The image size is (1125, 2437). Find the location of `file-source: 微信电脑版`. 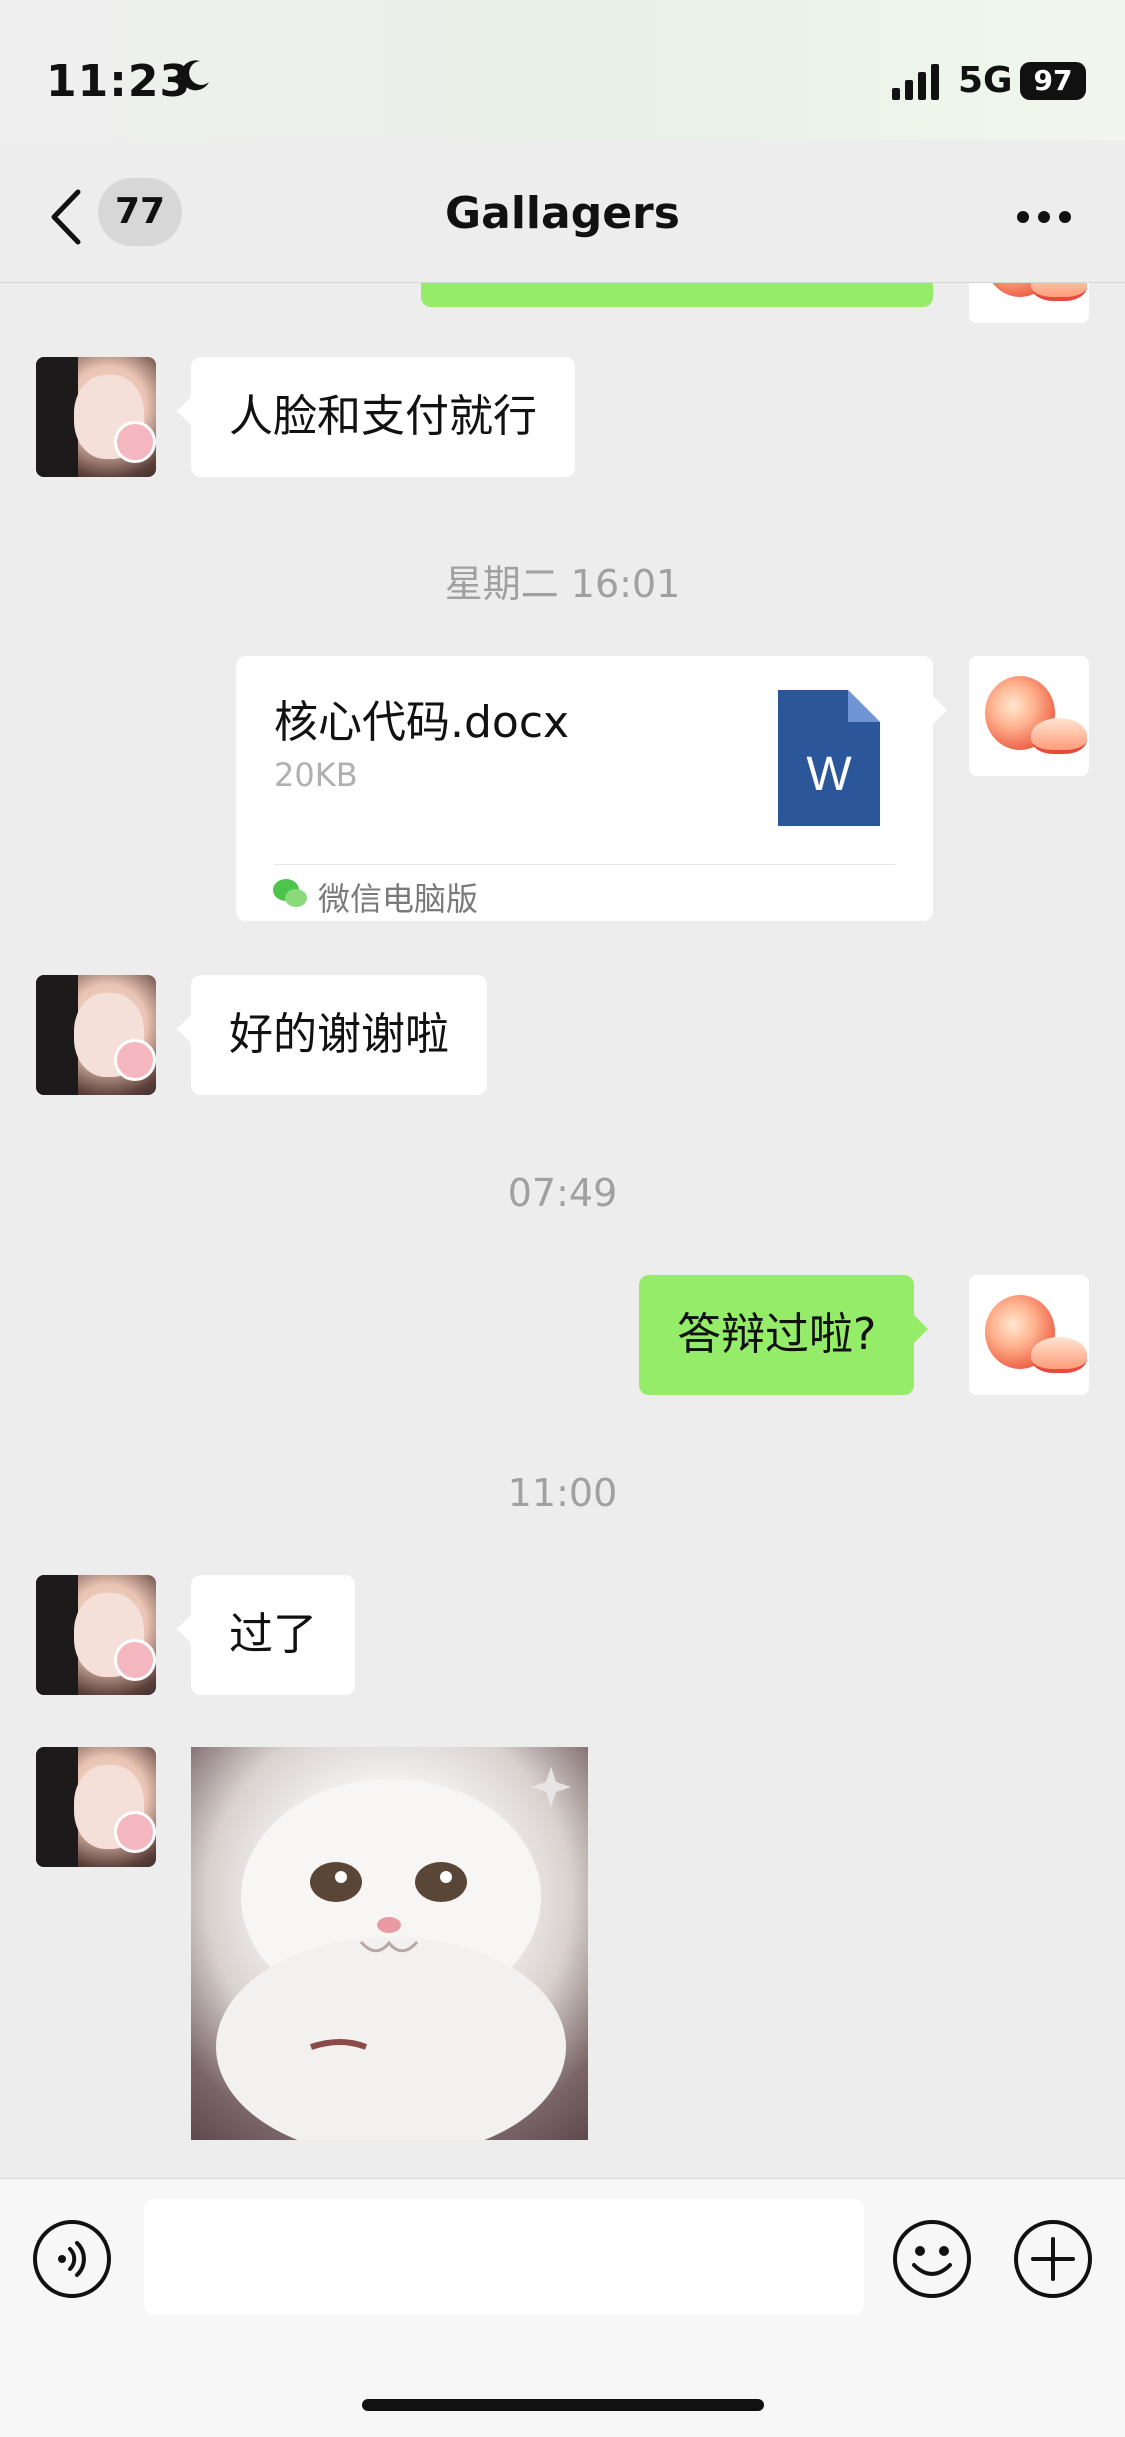

file-source: 微信电脑版 is located at coordinates (398, 899).